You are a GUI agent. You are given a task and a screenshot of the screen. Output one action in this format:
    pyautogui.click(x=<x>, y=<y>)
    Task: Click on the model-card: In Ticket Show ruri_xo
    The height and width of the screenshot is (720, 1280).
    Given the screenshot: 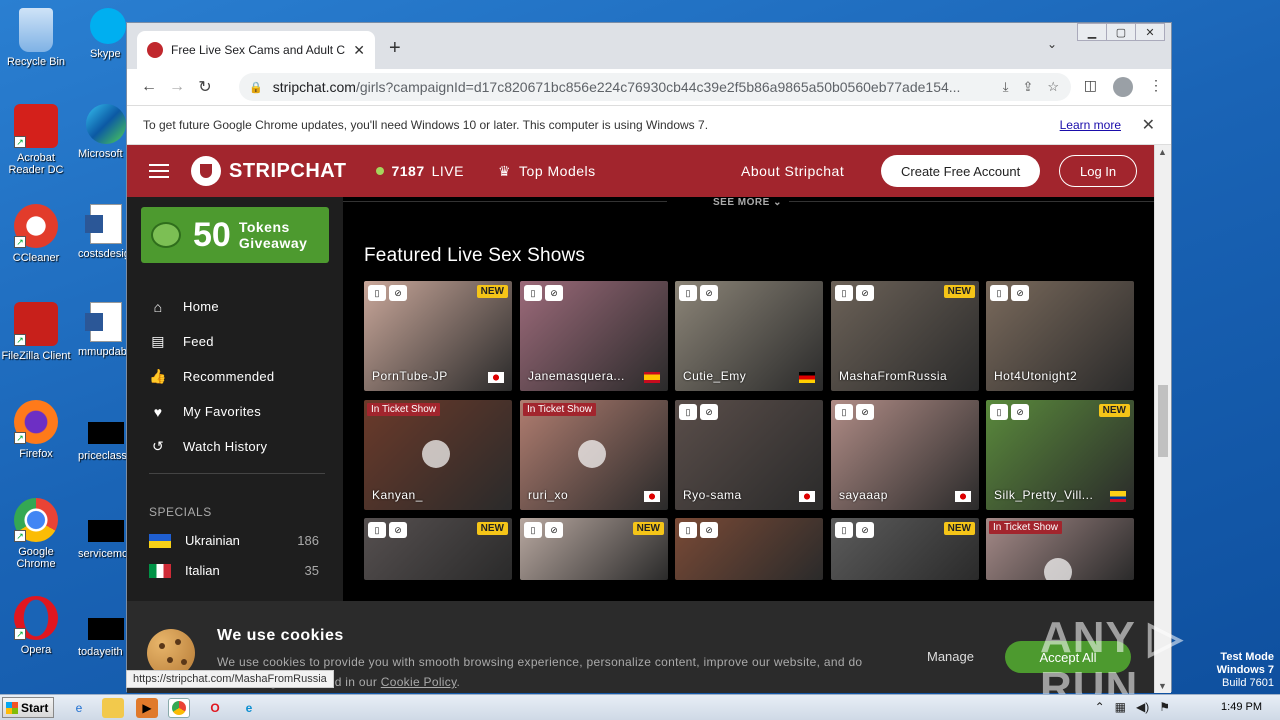 What is the action you would take?
    pyautogui.click(x=594, y=455)
    